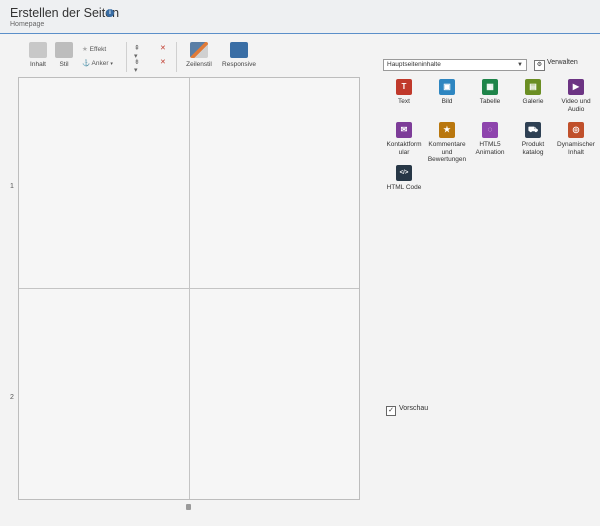 The width and height of the screenshot is (600, 526). I want to click on checkbox-checked-icon: ✓, so click(391, 411).